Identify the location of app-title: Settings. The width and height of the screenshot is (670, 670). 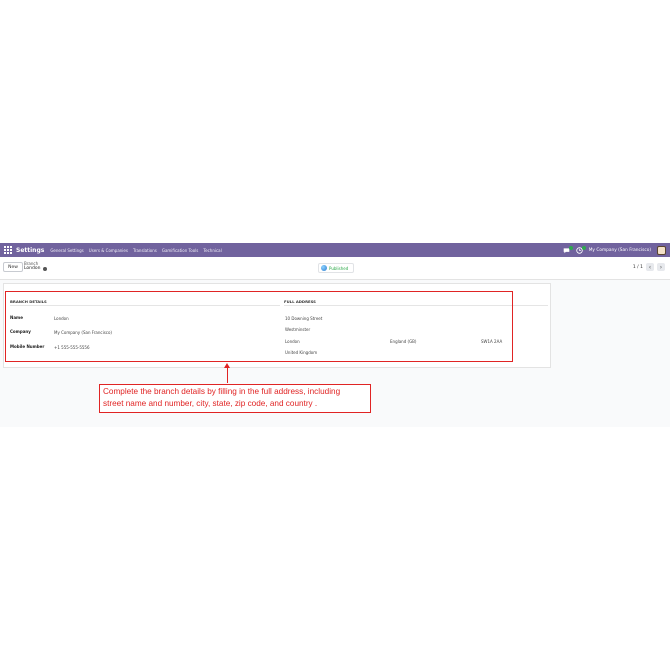
(30, 250).